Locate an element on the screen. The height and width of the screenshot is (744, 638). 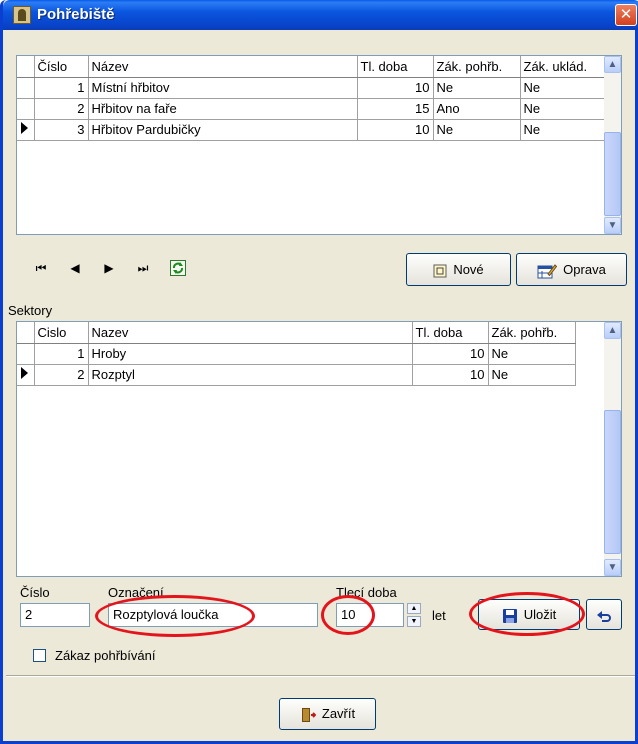
sectors-title: Sektory is located at coordinates (30, 310).